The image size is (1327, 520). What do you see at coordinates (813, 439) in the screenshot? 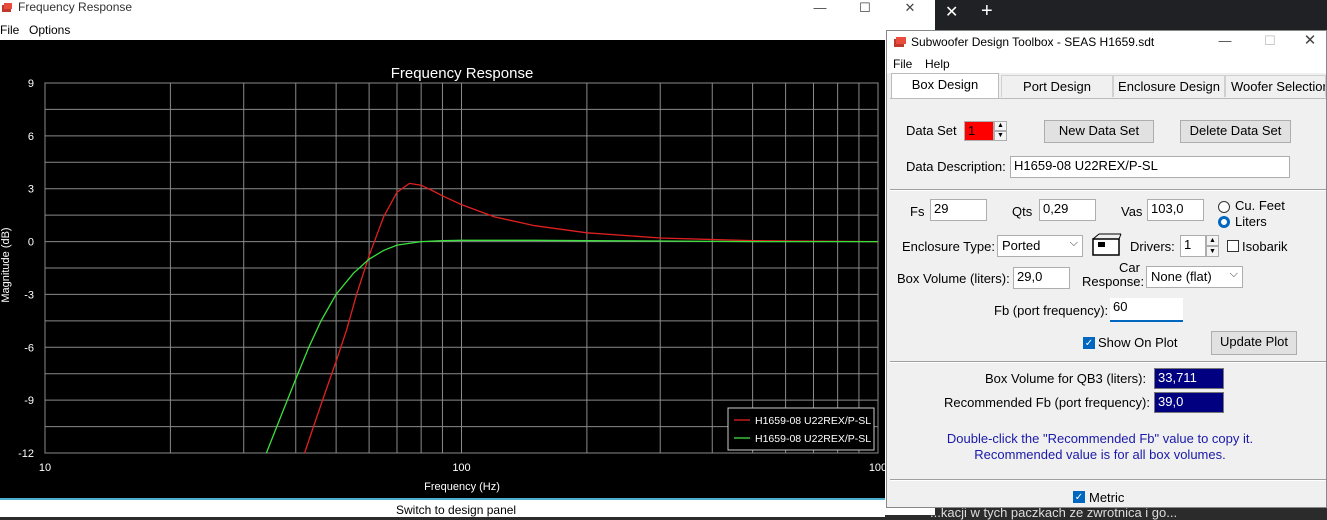
I see `legend-label-2: H1659-08 U22REX/P-SL` at bounding box center [813, 439].